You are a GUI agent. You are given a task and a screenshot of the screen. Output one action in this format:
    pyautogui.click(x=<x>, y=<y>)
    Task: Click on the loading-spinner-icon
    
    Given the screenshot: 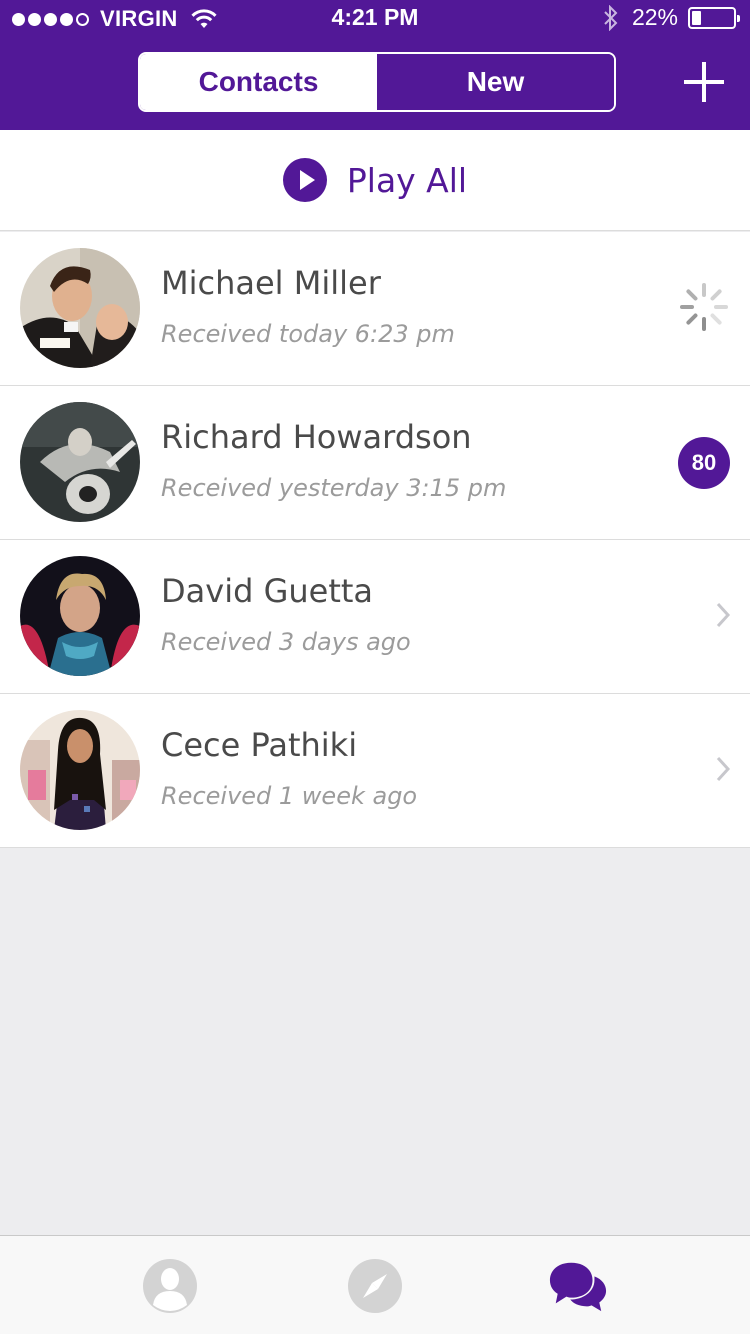 What is the action you would take?
    pyautogui.click(x=704, y=306)
    